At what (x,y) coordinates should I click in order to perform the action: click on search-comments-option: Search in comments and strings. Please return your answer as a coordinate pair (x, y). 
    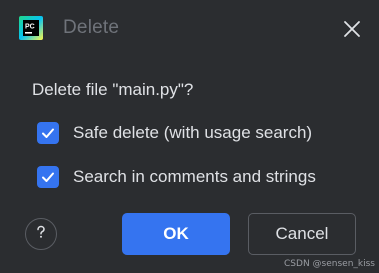
    Looking at the image, I should click on (176, 177).